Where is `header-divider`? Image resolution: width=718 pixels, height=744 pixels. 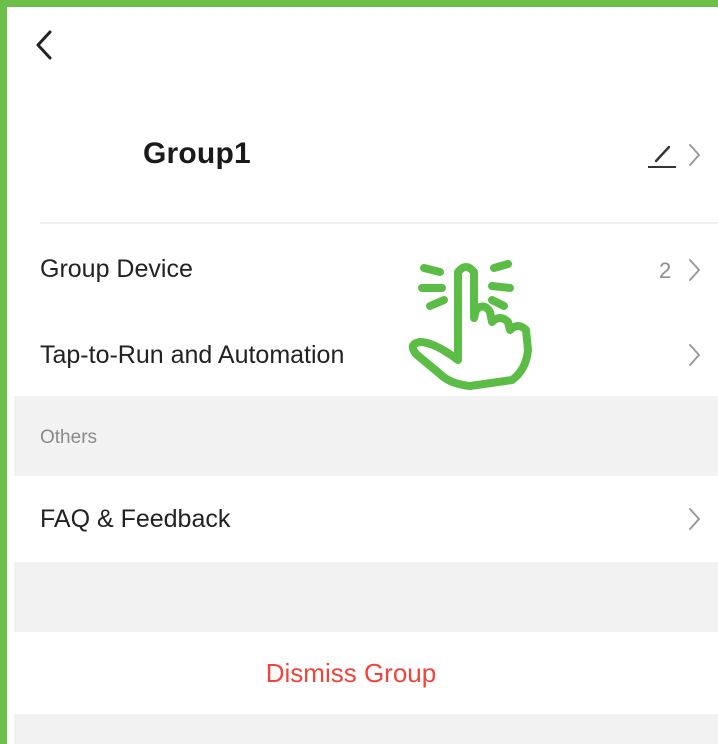
header-divider is located at coordinates (379, 223).